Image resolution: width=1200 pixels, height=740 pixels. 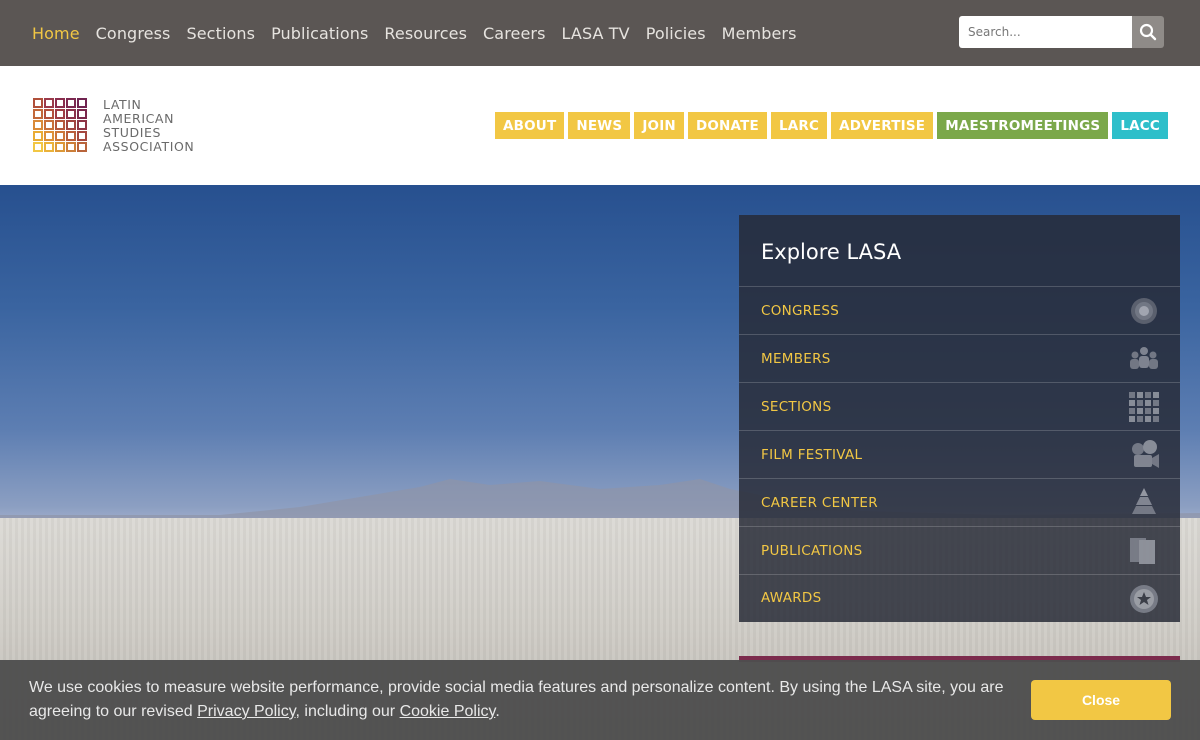 I want to click on nav-lasa-tv: LASA TV, so click(x=596, y=33).